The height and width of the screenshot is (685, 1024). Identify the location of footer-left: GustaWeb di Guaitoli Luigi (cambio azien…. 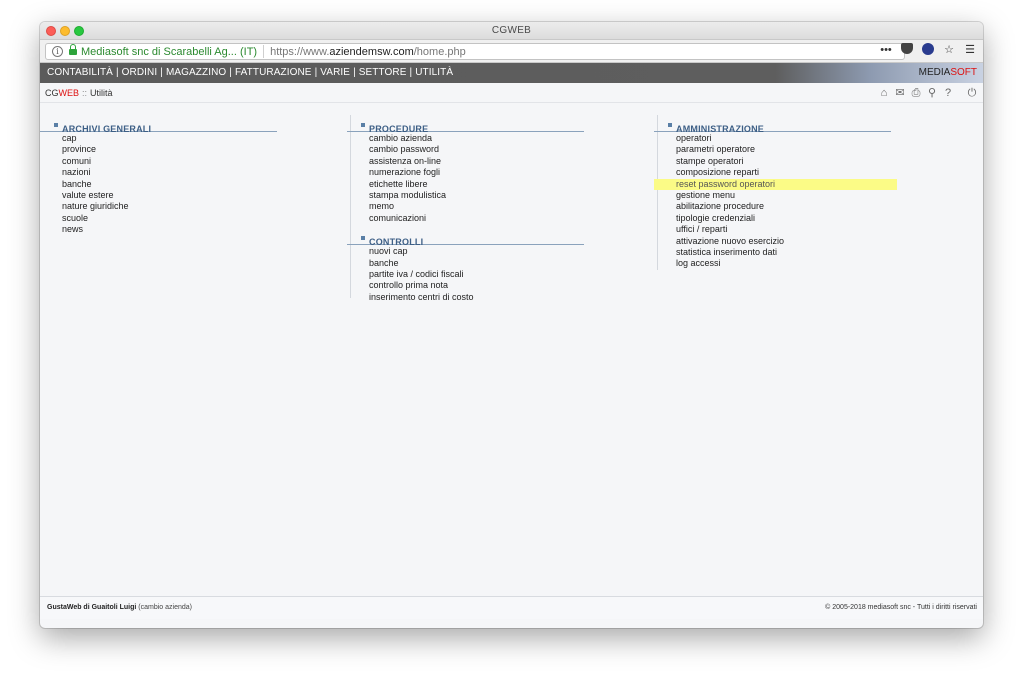
(119, 607).